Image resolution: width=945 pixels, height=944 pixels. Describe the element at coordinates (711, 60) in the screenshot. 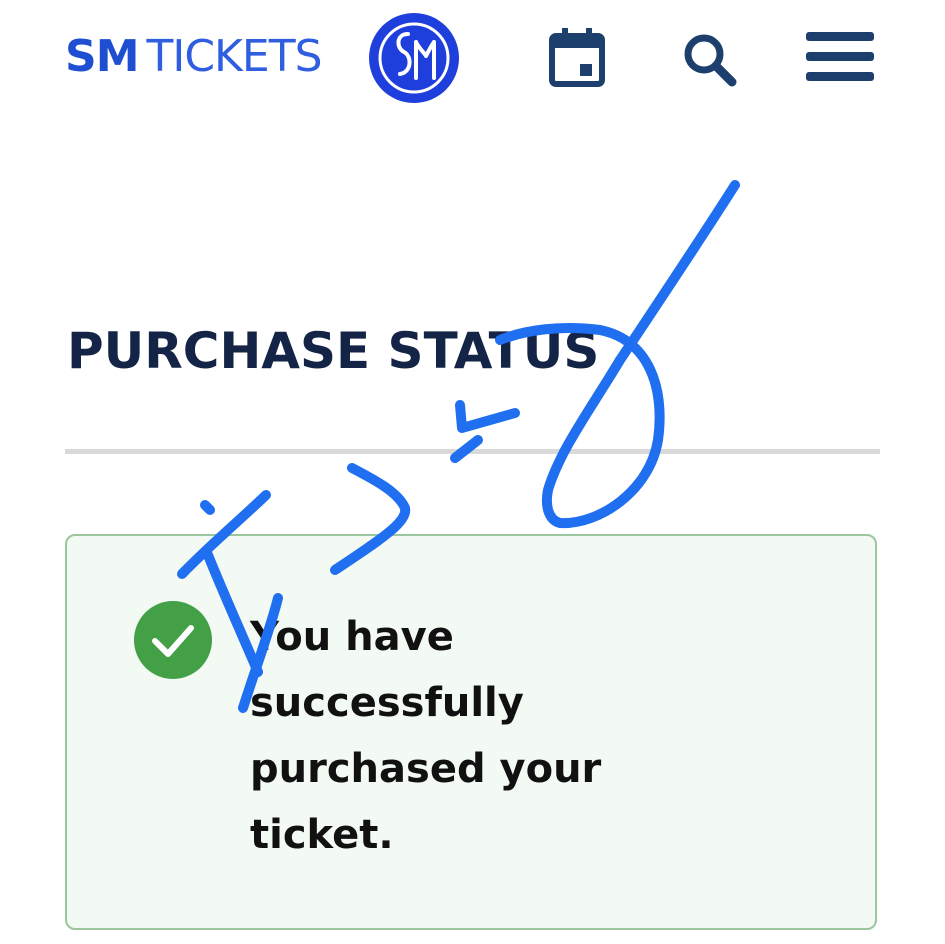

I see `search-icon` at that location.